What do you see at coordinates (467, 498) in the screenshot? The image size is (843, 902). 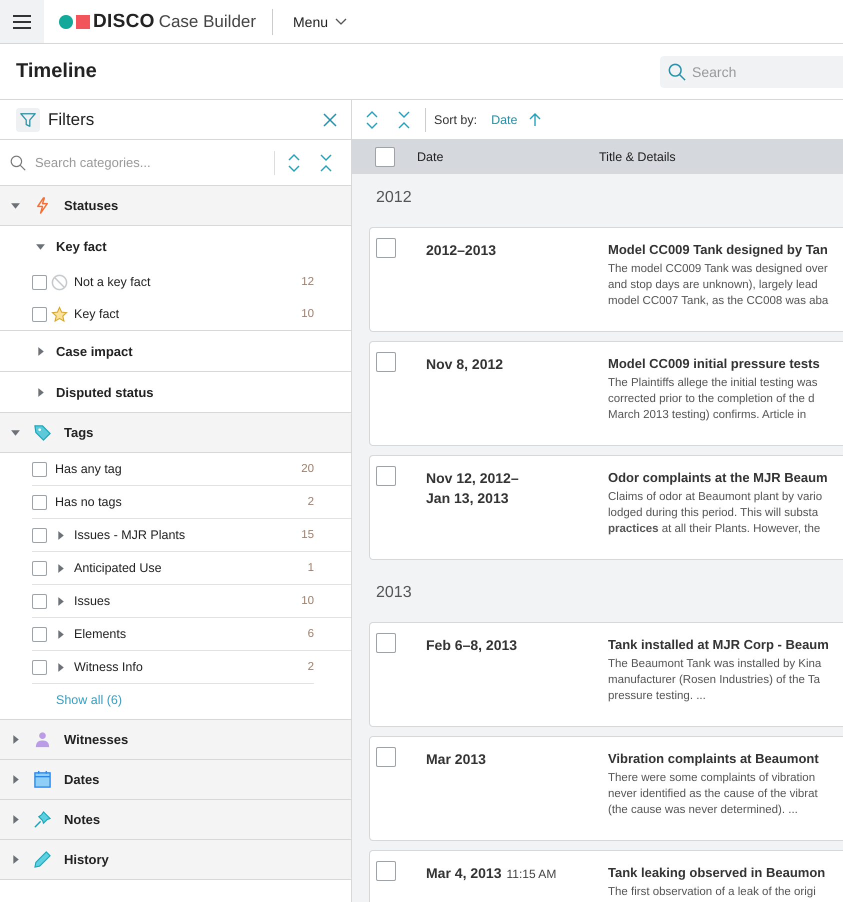 I see `event-date: Jan 13, 2013` at bounding box center [467, 498].